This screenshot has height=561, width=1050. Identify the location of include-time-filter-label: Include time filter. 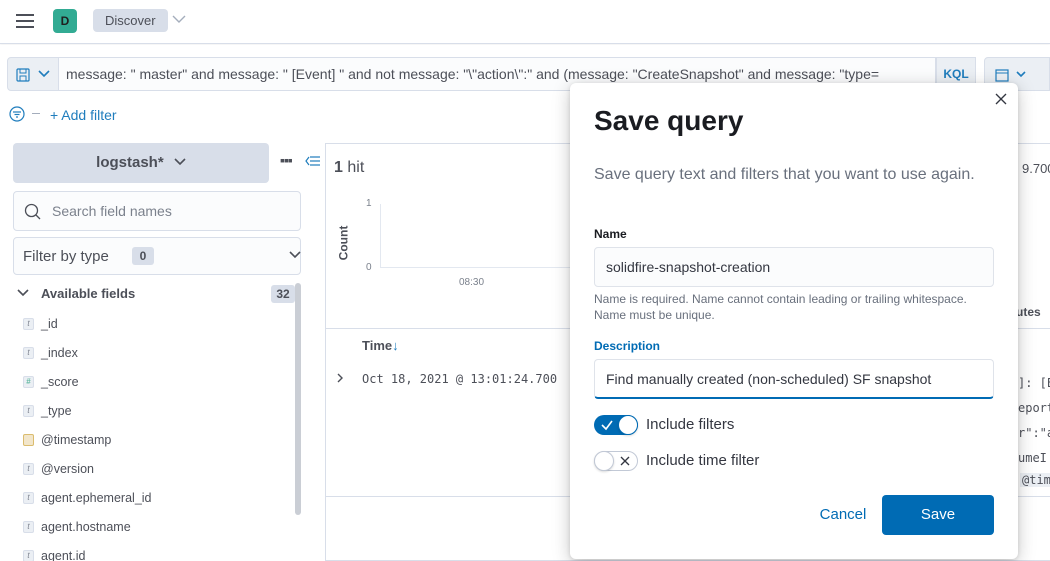
(703, 460).